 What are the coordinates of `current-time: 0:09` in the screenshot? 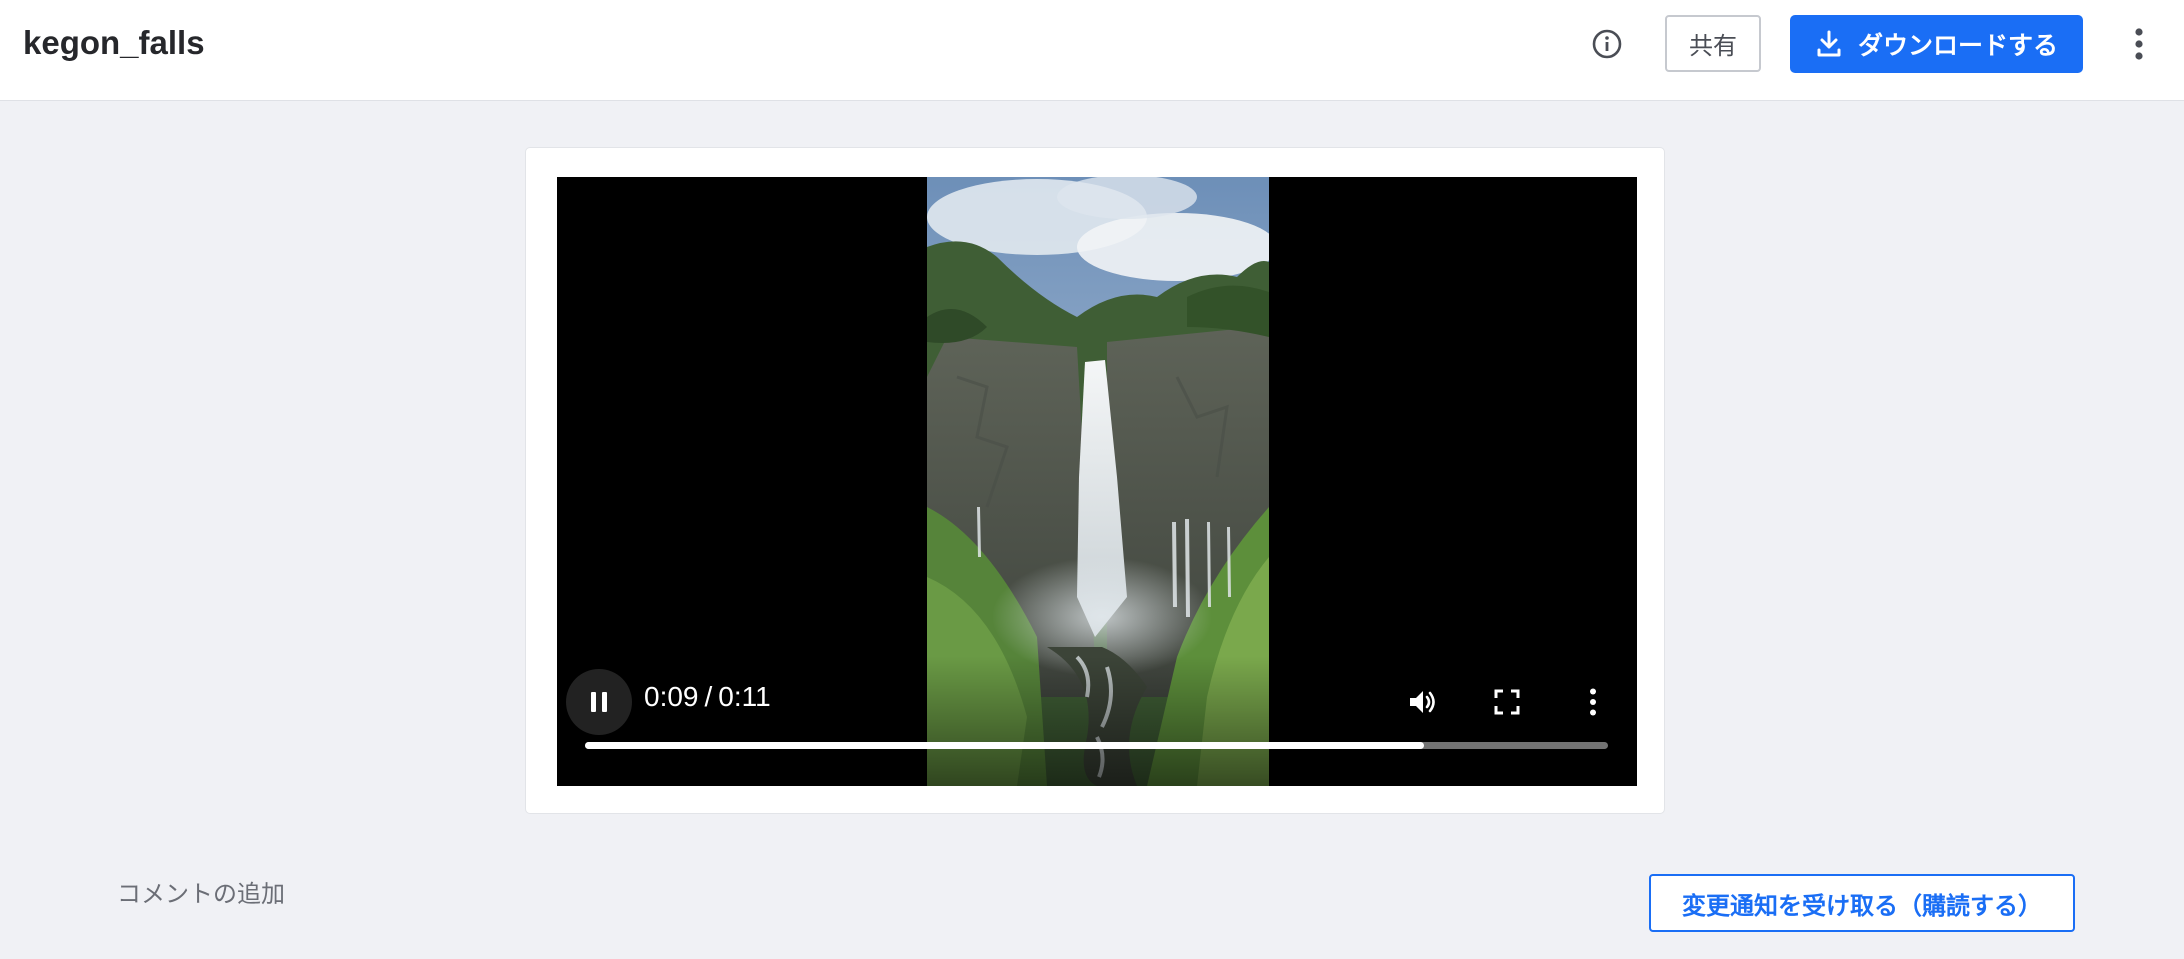 It's located at (671, 696).